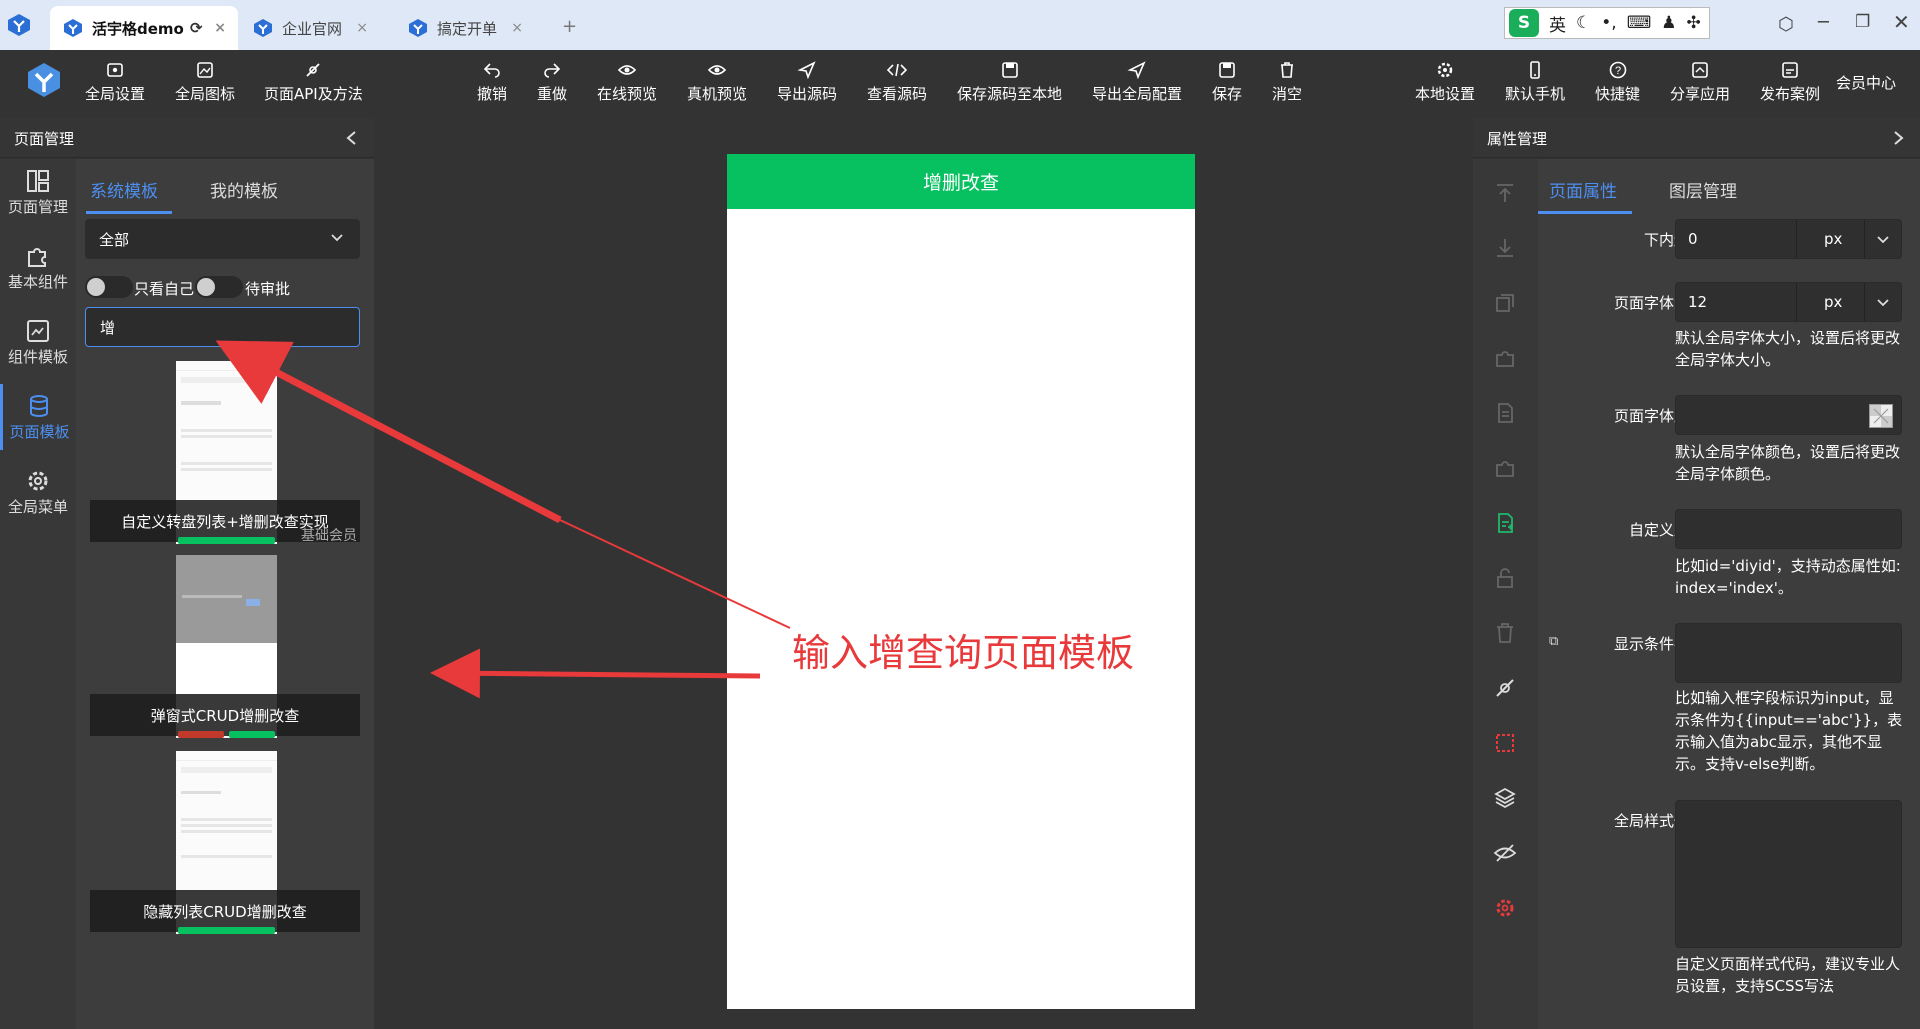 The width and height of the screenshot is (1920, 1029). What do you see at coordinates (1505, 413) in the screenshot?
I see `document-icon` at bounding box center [1505, 413].